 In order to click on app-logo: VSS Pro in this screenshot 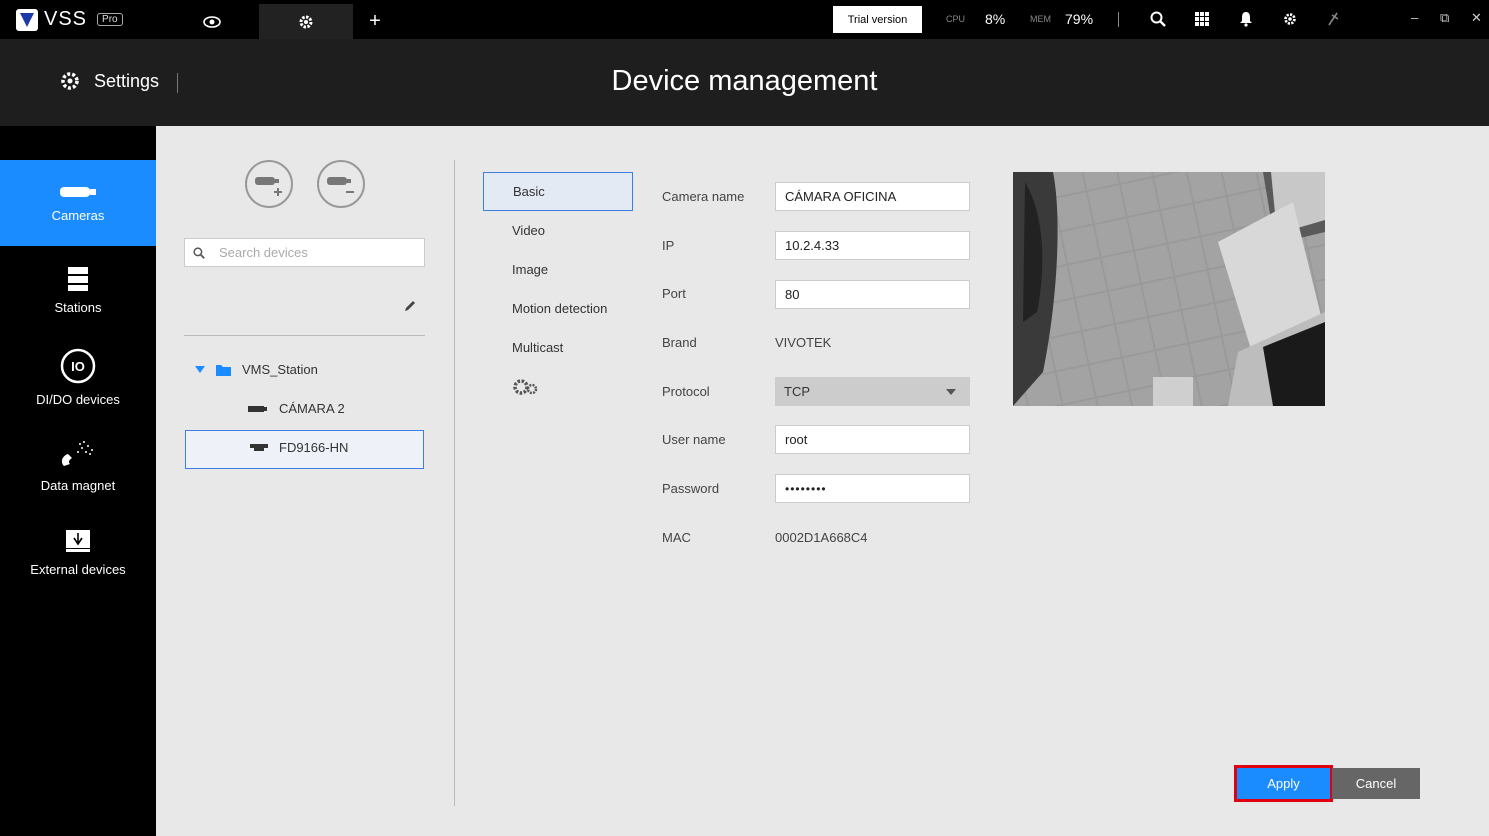, I will do `click(69, 19)`.